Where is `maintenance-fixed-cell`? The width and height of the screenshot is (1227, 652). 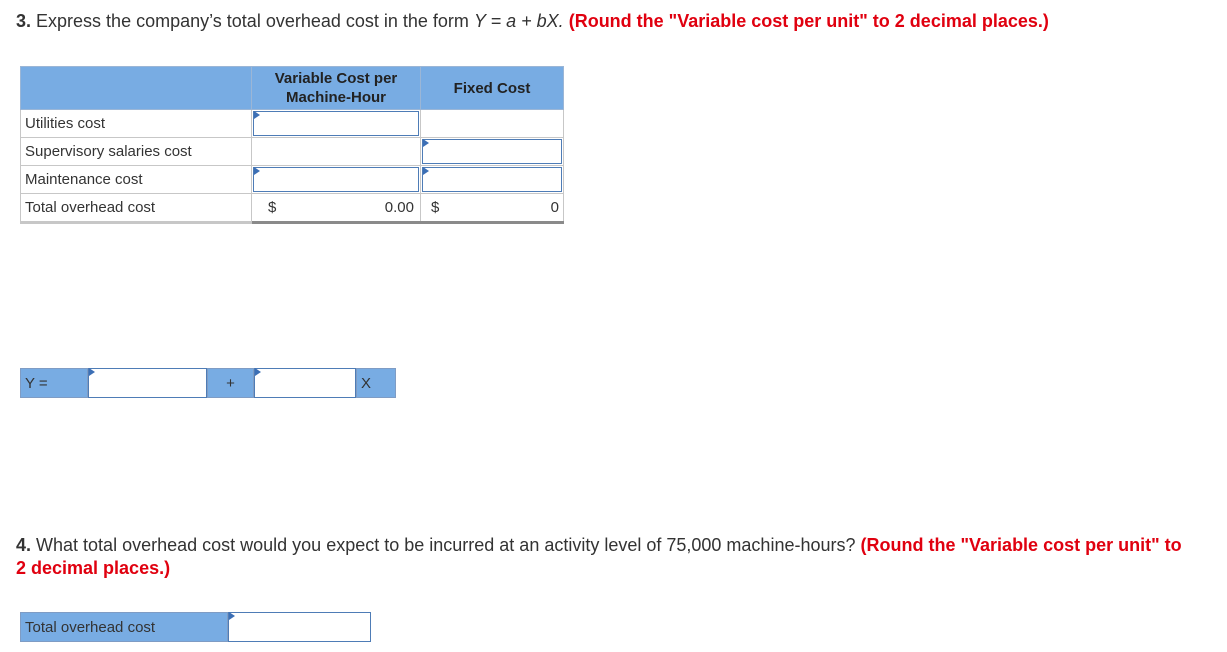 maintenance-fixed-cell is located at coordinates (492, 179).